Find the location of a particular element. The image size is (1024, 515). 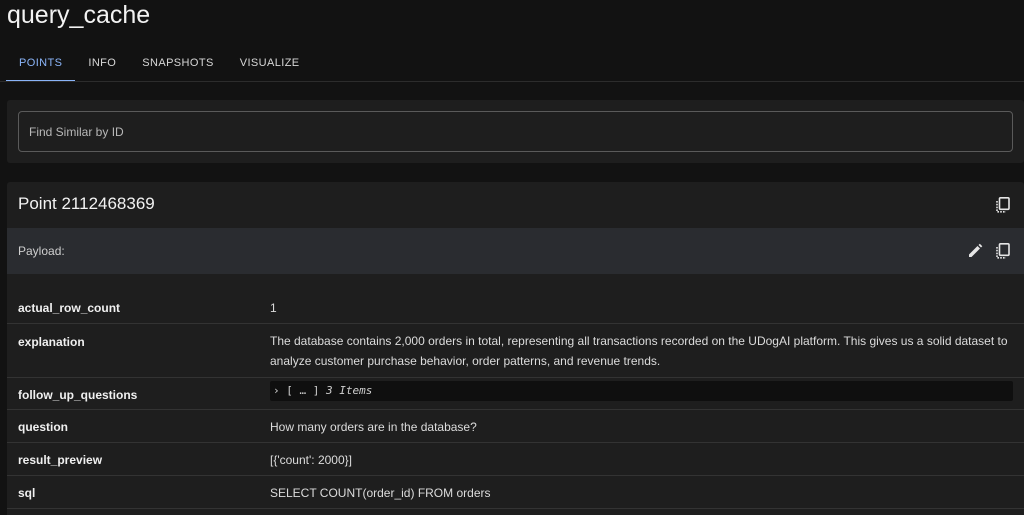

field-value: [{'count': 2000}] is located at coordinates (311, 460).